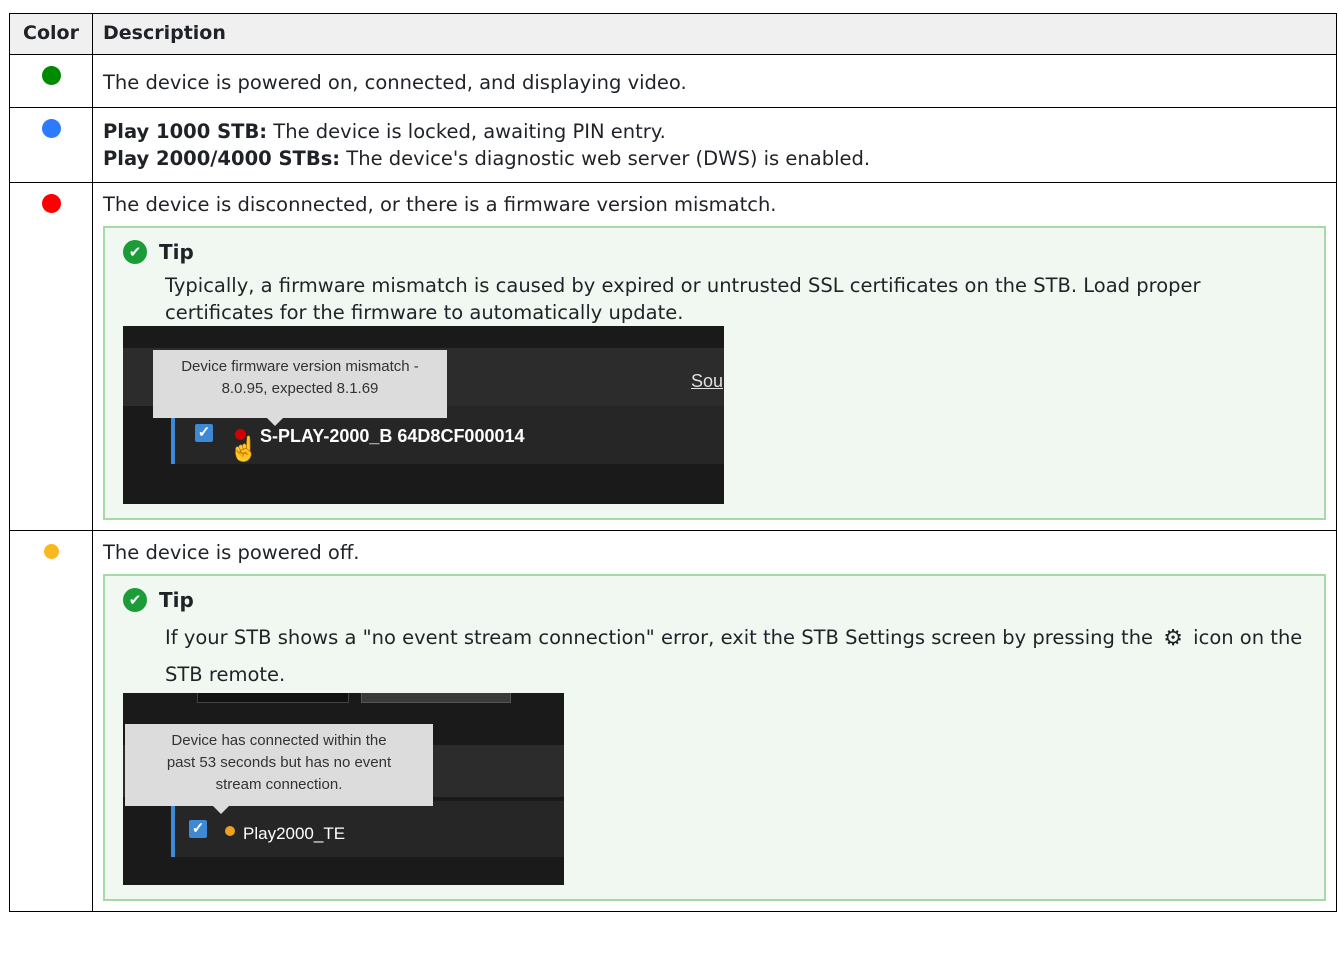 Image resolution: width=1338 pixels, height=975 pixels. What do you see at coordinates (231, 552) in the screenshot?
I see `row-description: The device is powered off.` at bounding box center [231, 552].